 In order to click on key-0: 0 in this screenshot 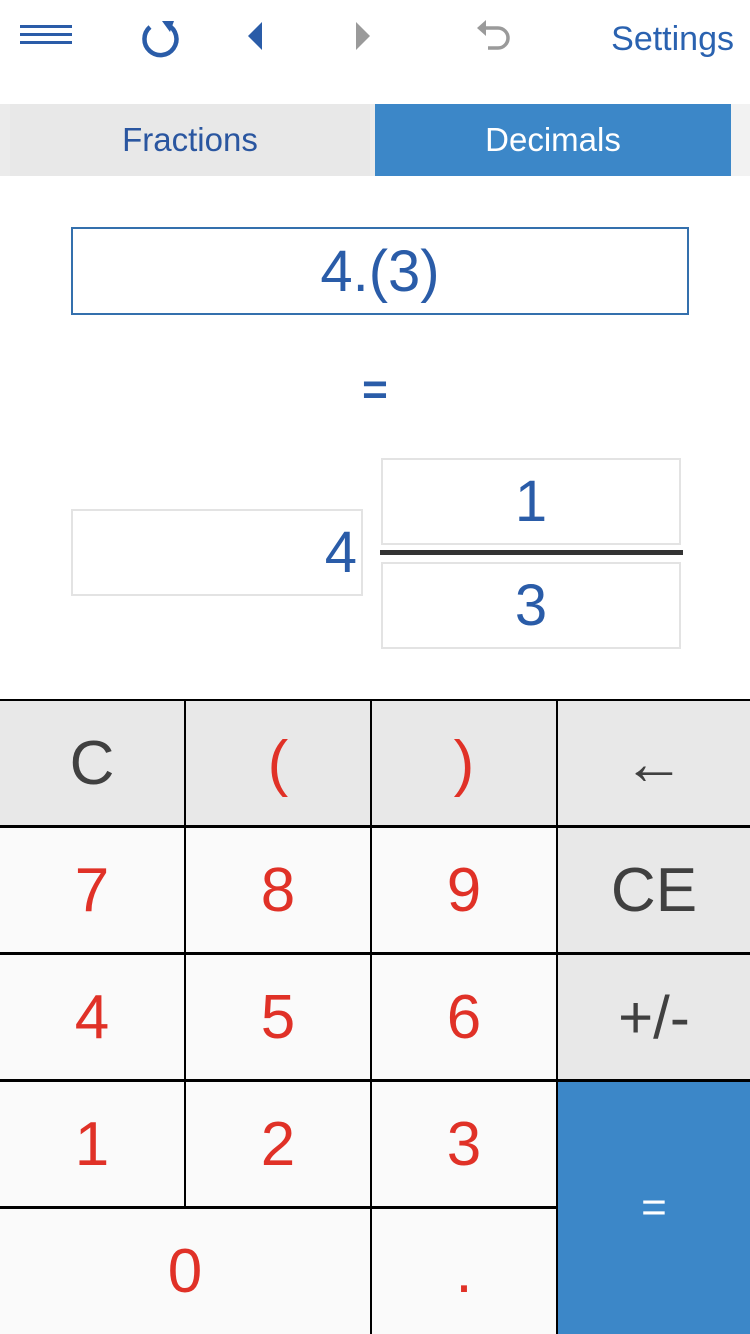, I will do `click(185, 1271)`.